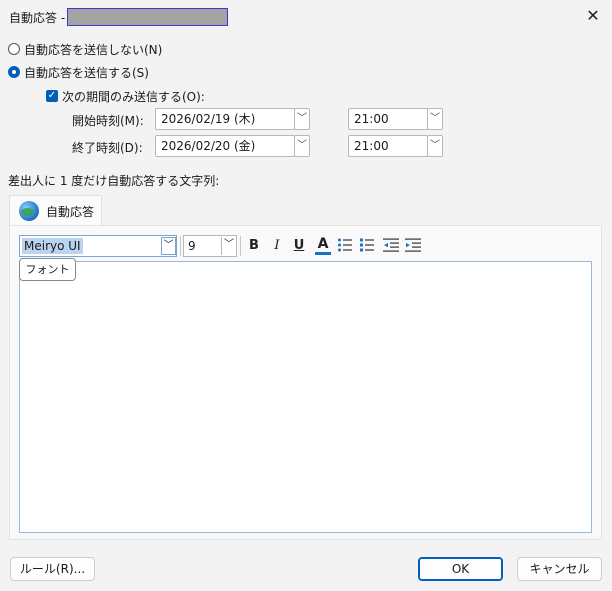 Image resolution: width=612 pixels, height=591 pixels. What do you see at coordinates (52, 246) in the screenshot?
I see `font-name-value: Meiryo UI` at bounding box center [52, 246].